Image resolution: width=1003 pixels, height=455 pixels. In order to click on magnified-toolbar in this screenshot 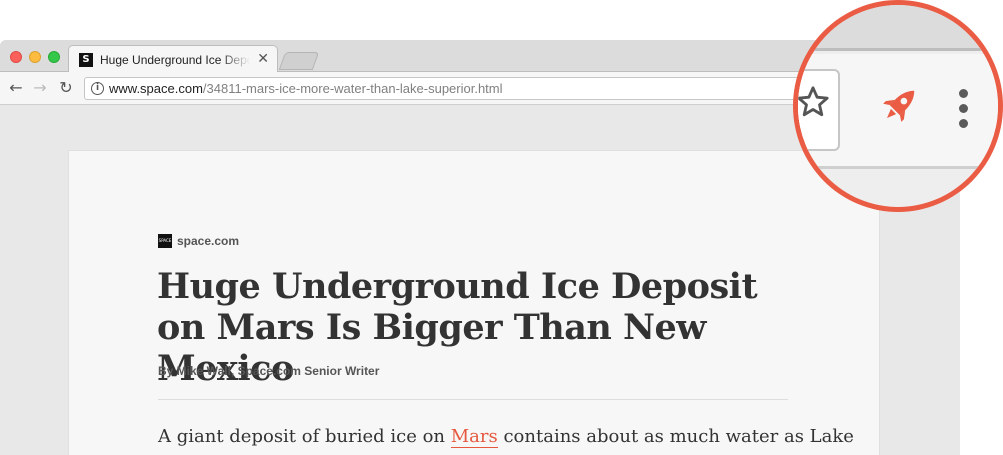, I will do `click(897, 106)`.